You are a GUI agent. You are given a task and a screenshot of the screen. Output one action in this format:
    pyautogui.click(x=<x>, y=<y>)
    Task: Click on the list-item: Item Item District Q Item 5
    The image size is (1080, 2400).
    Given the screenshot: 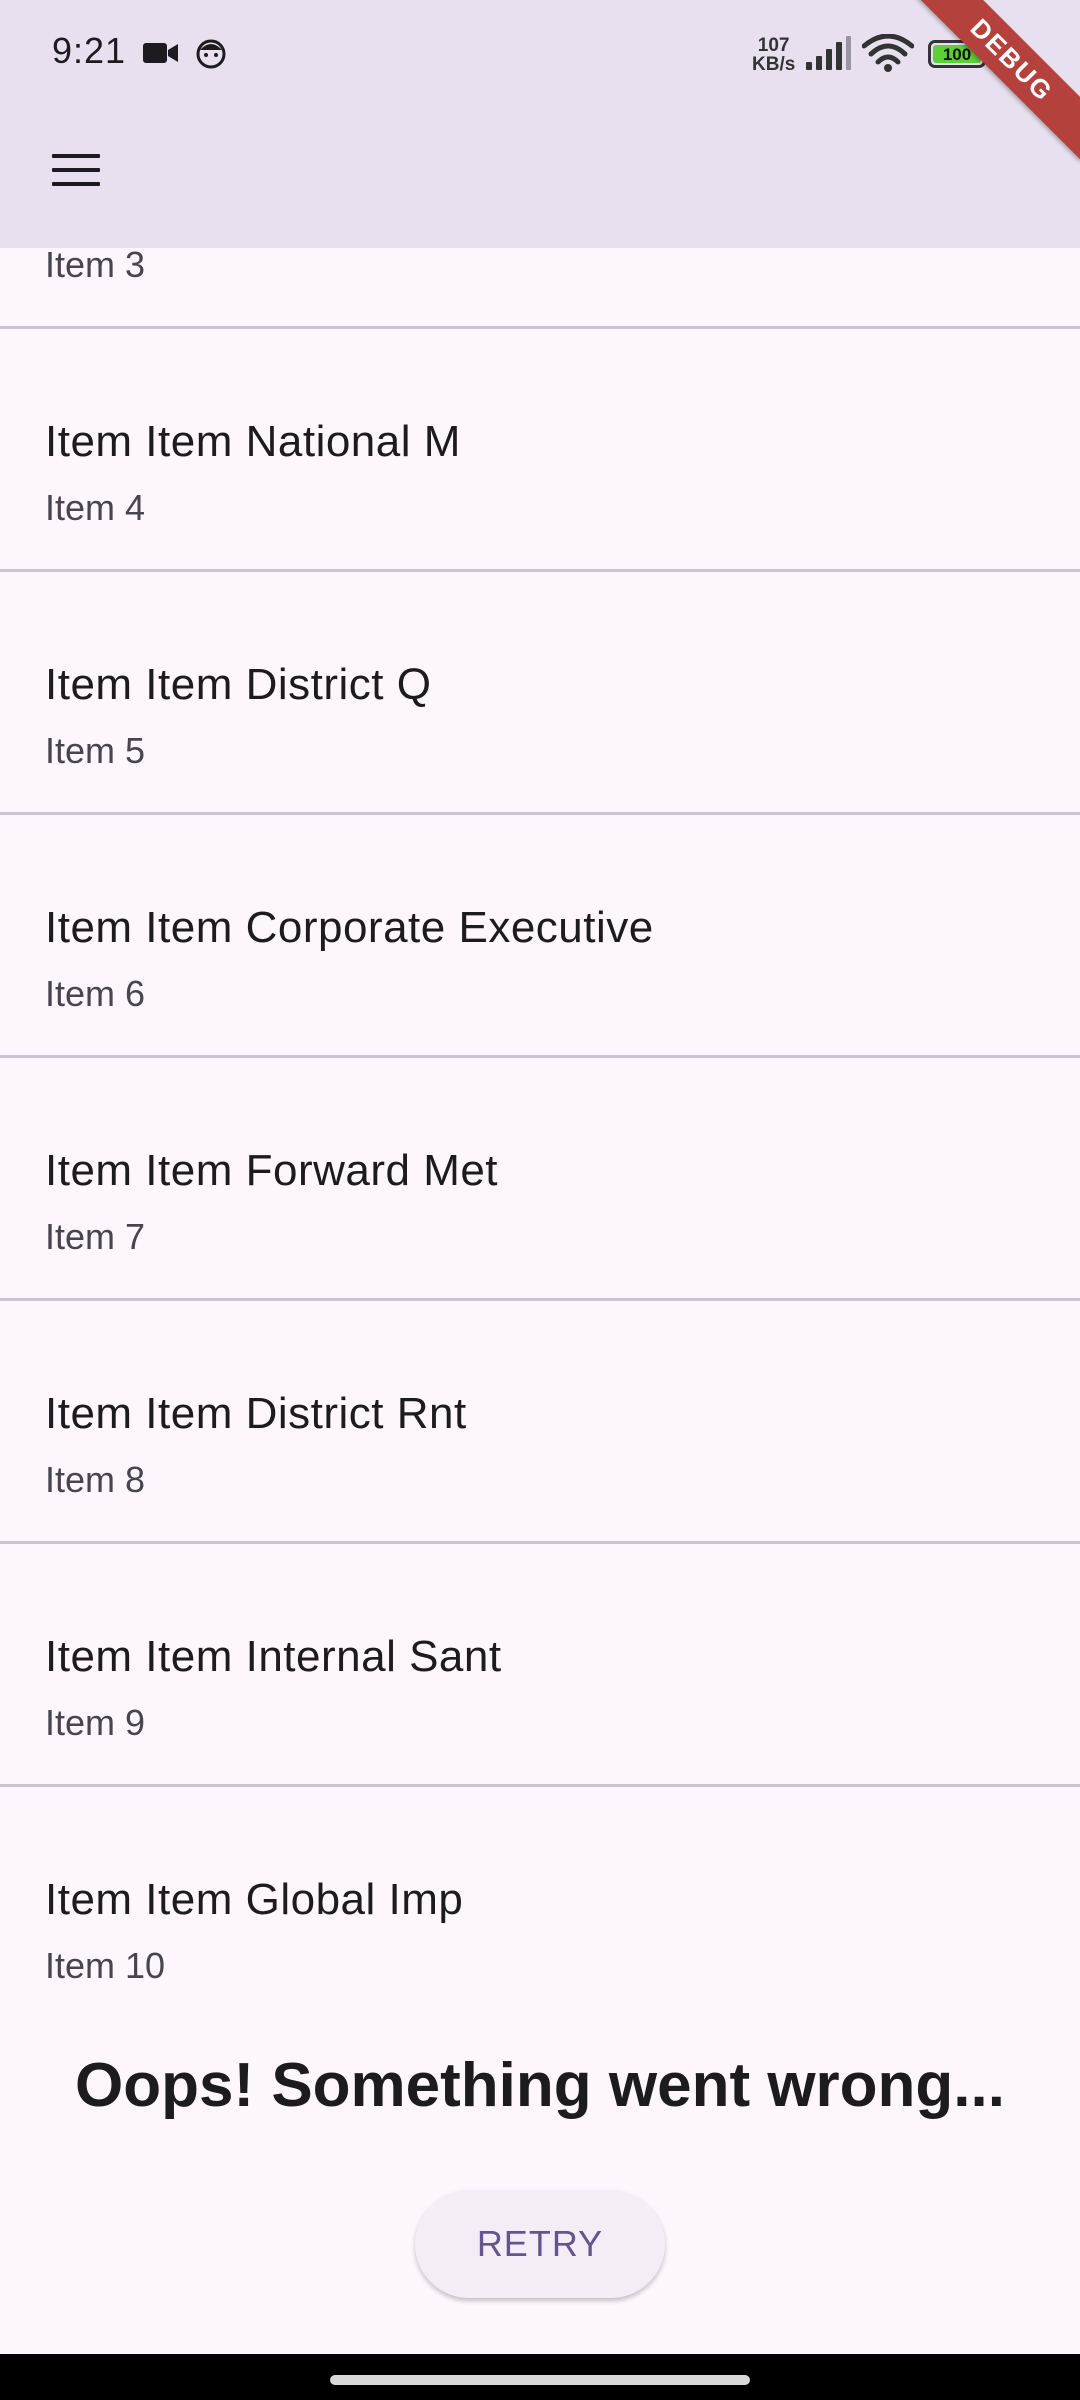 What is the action you would take?
    pyautogui.click(x=540, y=693)
    